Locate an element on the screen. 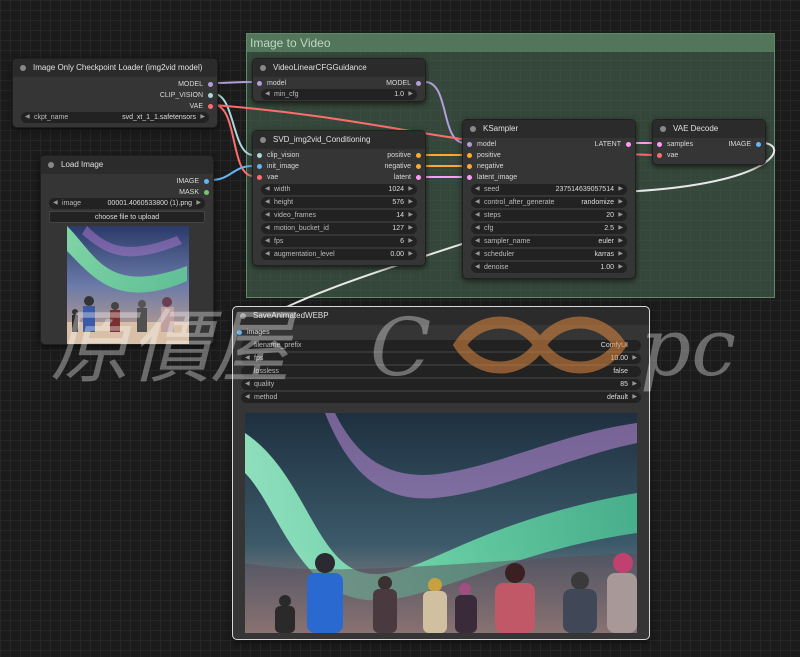 The height and width of the screenshot is (657, 800). method-widget: ◀ method default ▶ is located at coordinates (441, 397).